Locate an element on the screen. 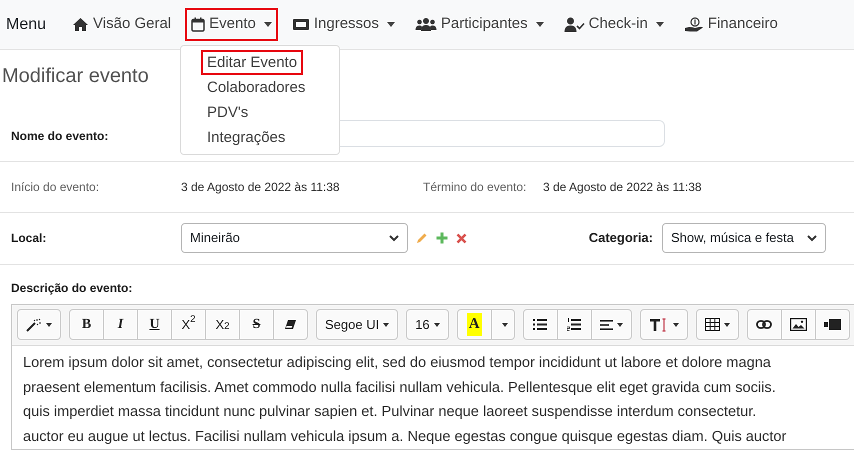 The height and width of the screenshot is (458, 854). bulleted-list-icon is located at coordinates (540, 324).